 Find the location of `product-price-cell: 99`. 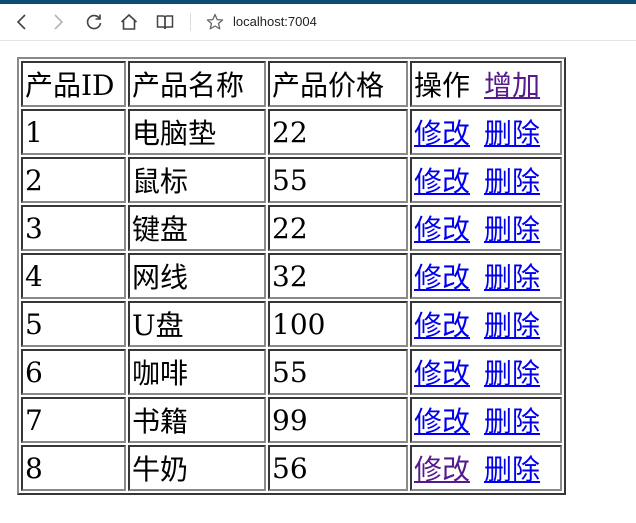

product-price-cell: 99 is located at coordinates (338, 420).